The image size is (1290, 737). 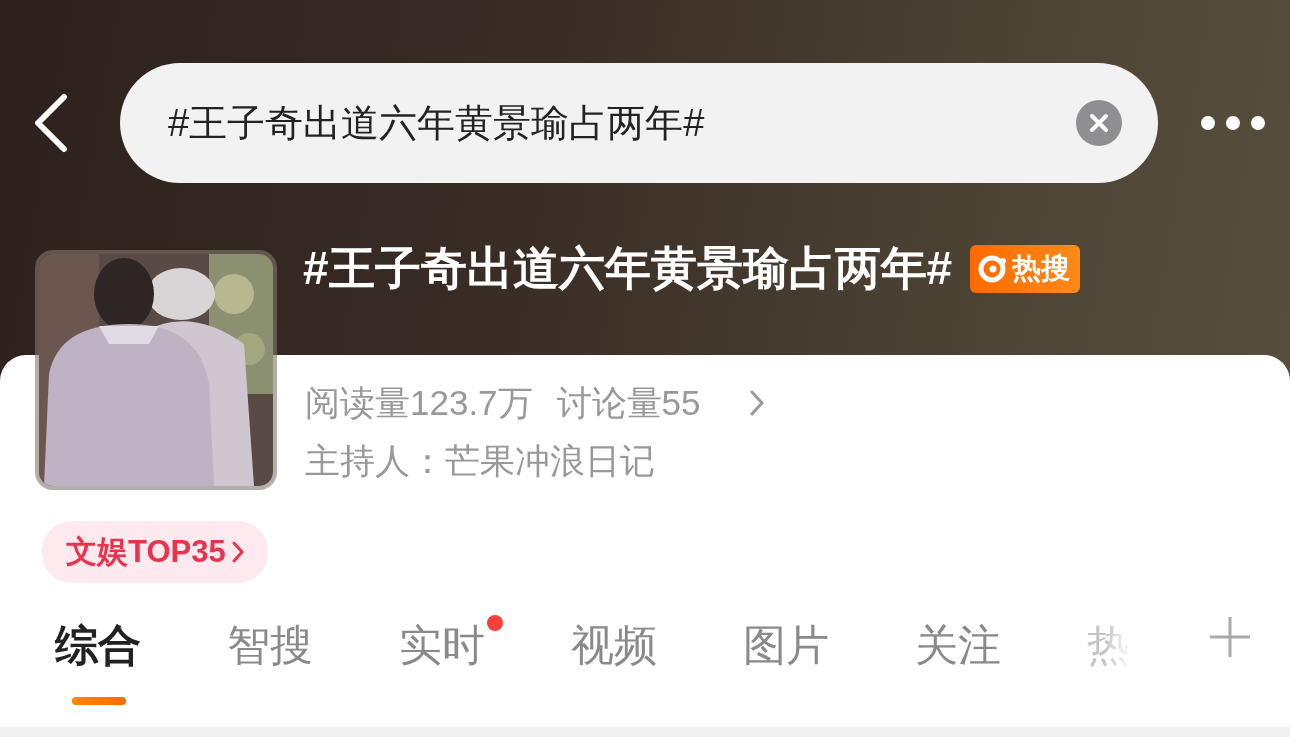 I want to click on more-icon, so click(x=1233, y=123).